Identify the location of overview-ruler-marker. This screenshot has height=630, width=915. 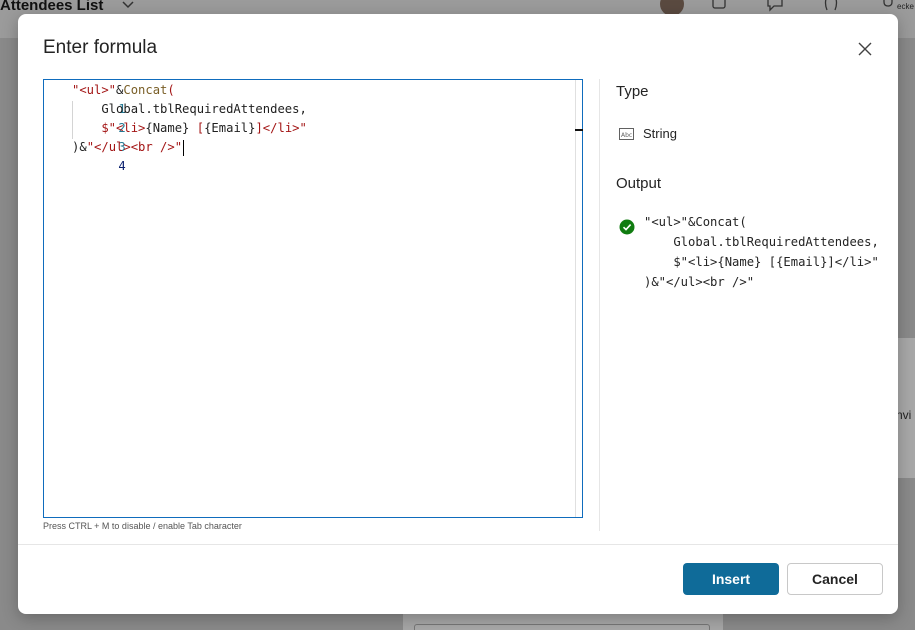
(579, 130).